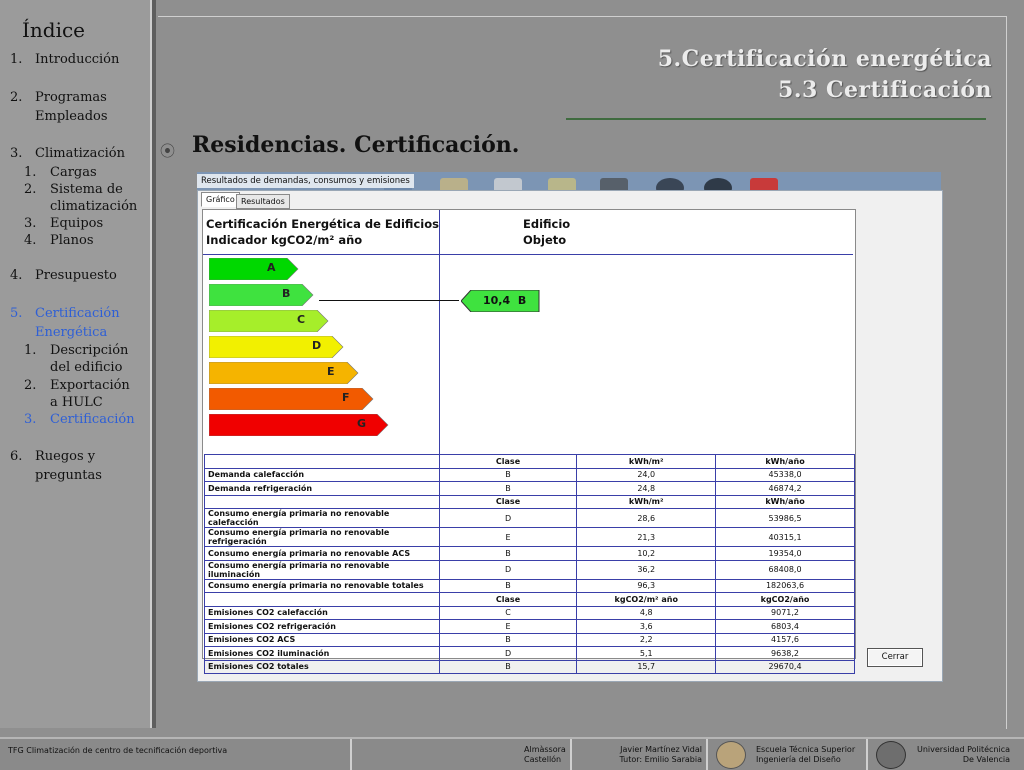 The height and width of the screenshot is (770, 1024). Describe the element at coordinates (92, 419) in the screenshot. I see `submenu-item-label: Certificación` at that location.